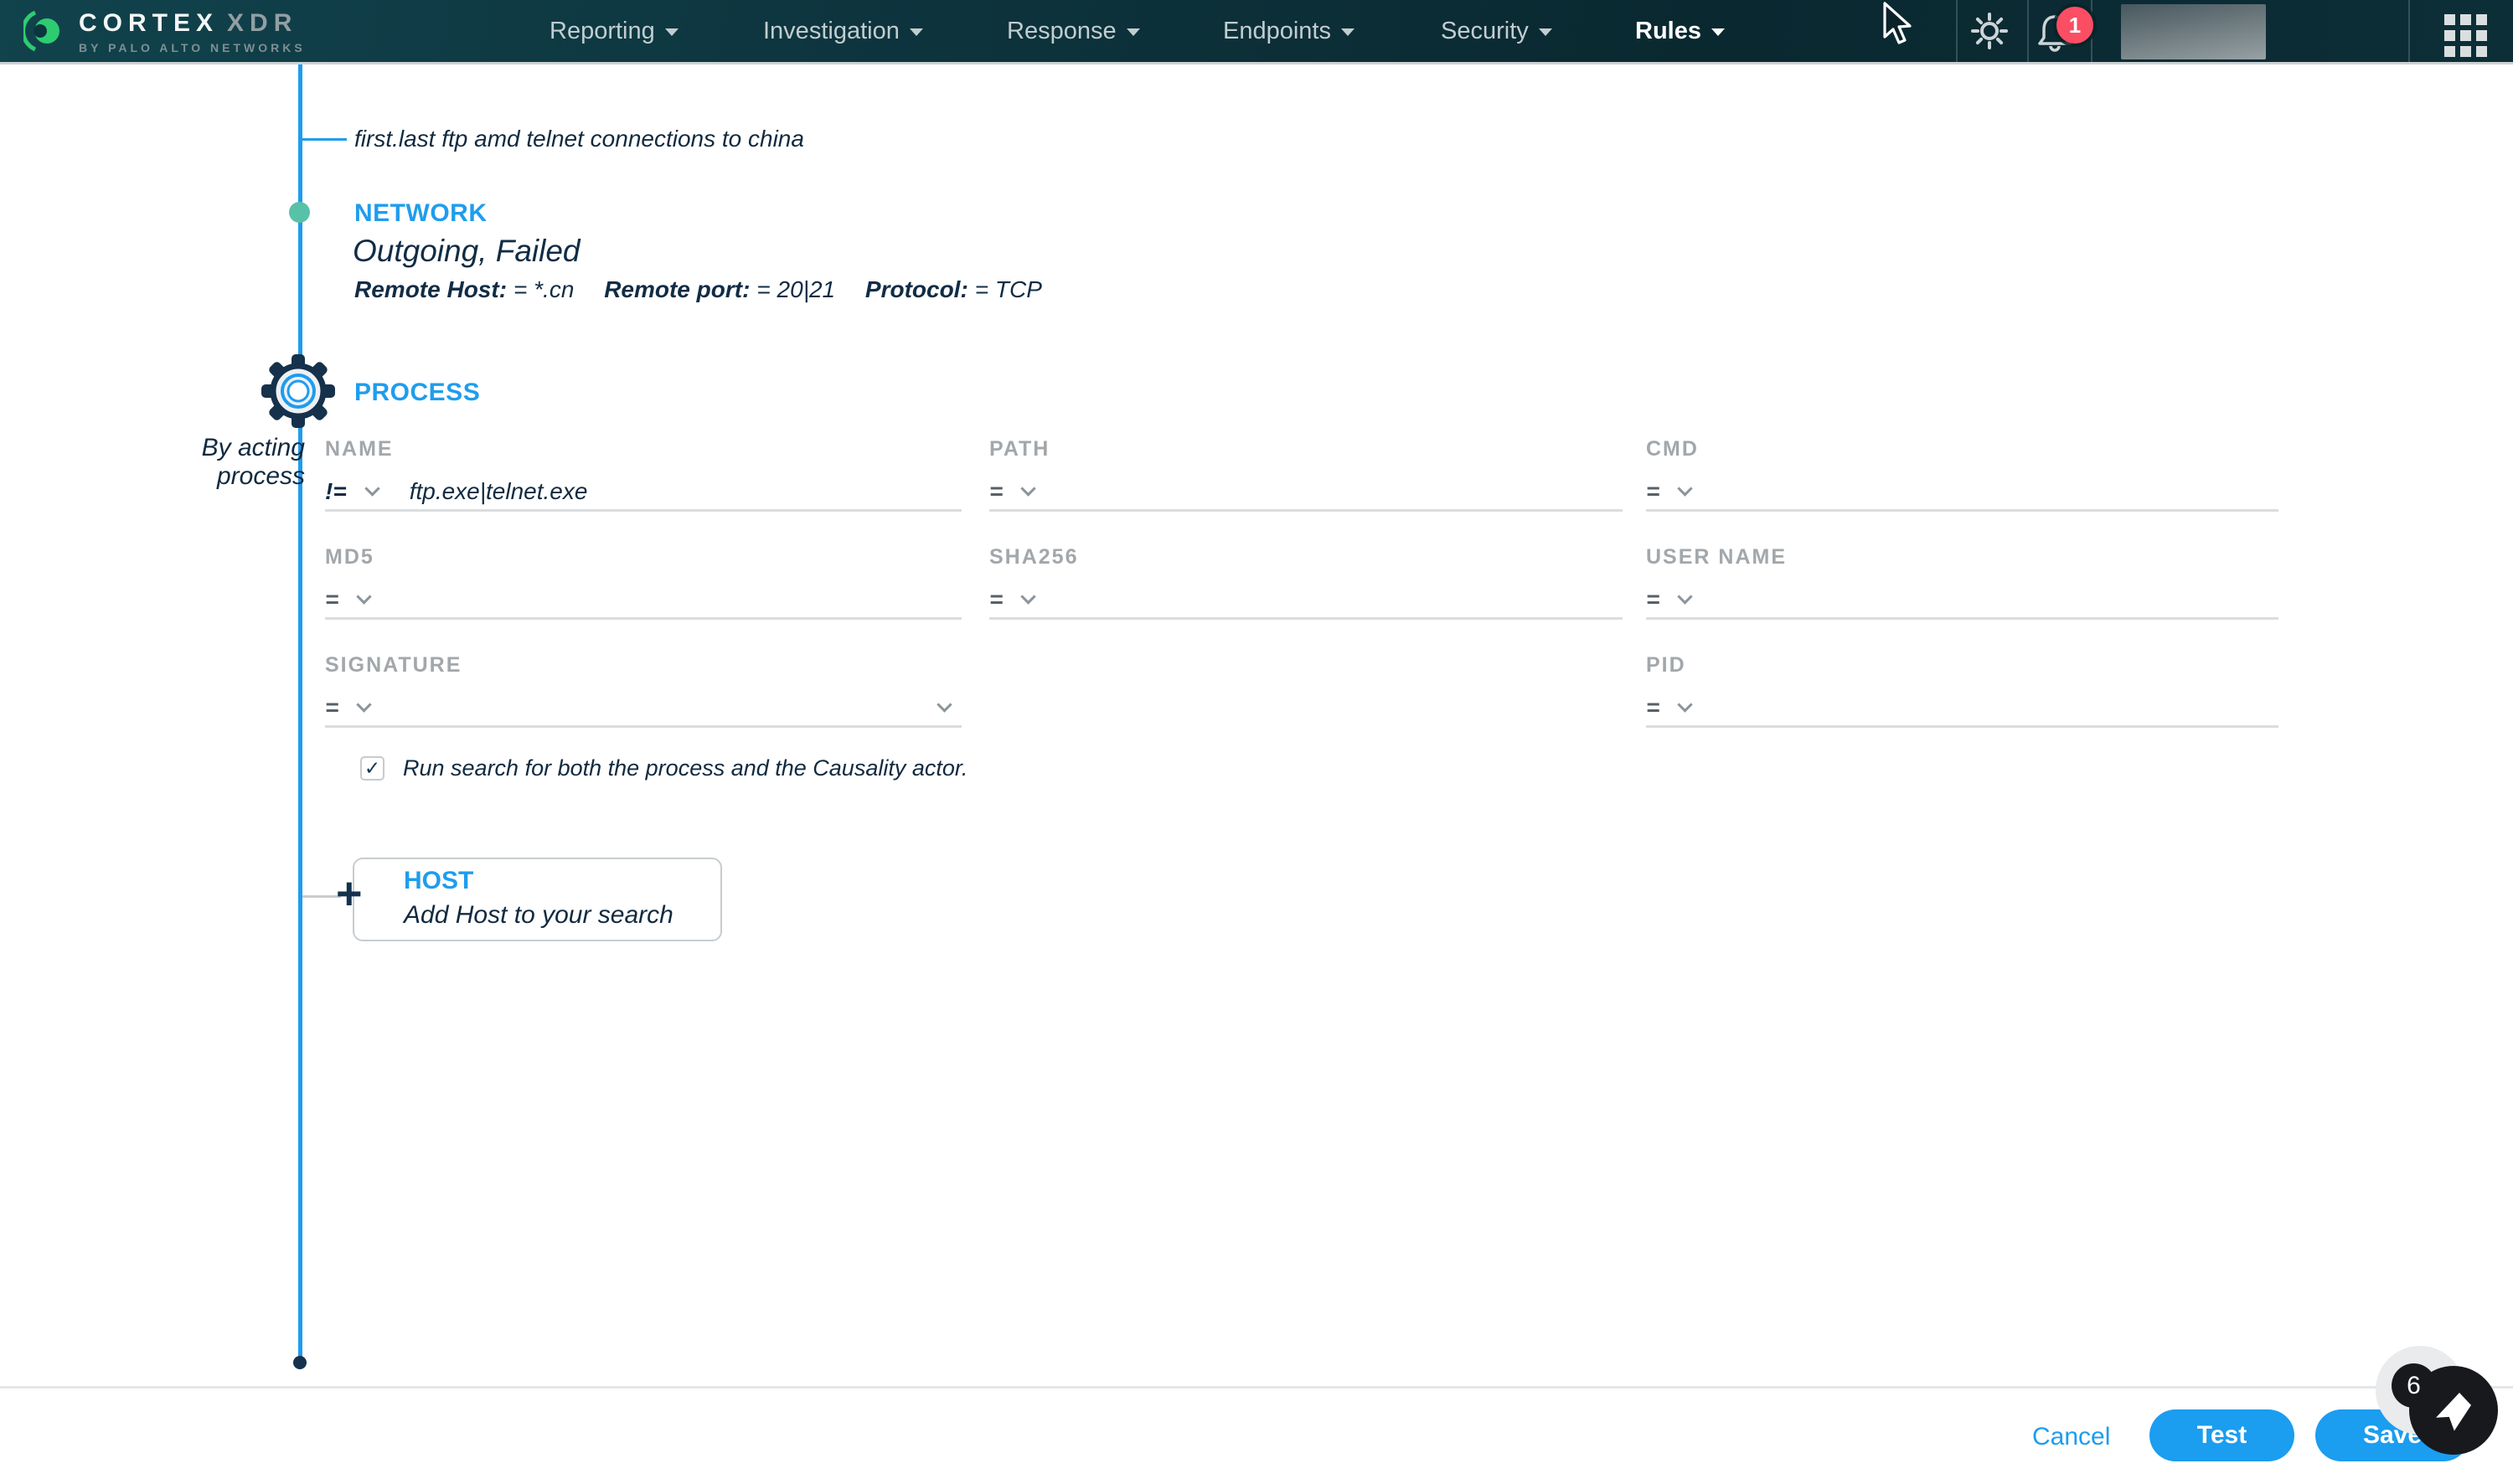  Describe the element at coordinates (300, 713) in the screenshot. I see `timeline-line` at that location.